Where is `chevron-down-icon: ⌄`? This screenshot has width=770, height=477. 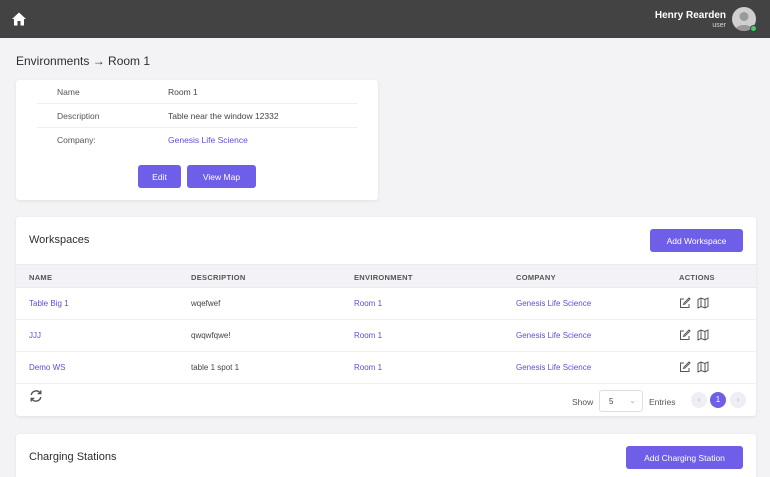
chevron-down-icon: ⌄ is located at coordinates (632, 400).